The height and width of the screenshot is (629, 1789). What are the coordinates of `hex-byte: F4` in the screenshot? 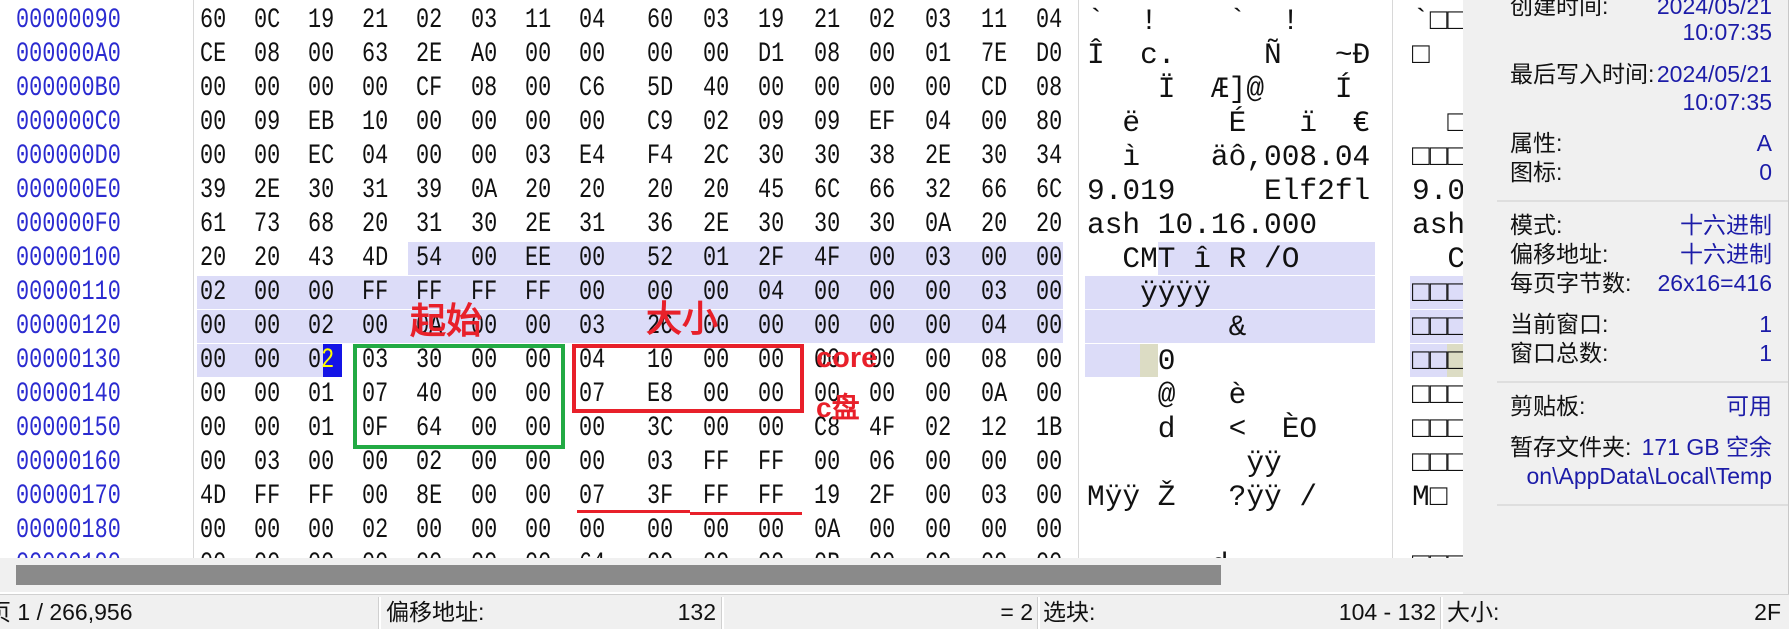 It's located at (660, 157).